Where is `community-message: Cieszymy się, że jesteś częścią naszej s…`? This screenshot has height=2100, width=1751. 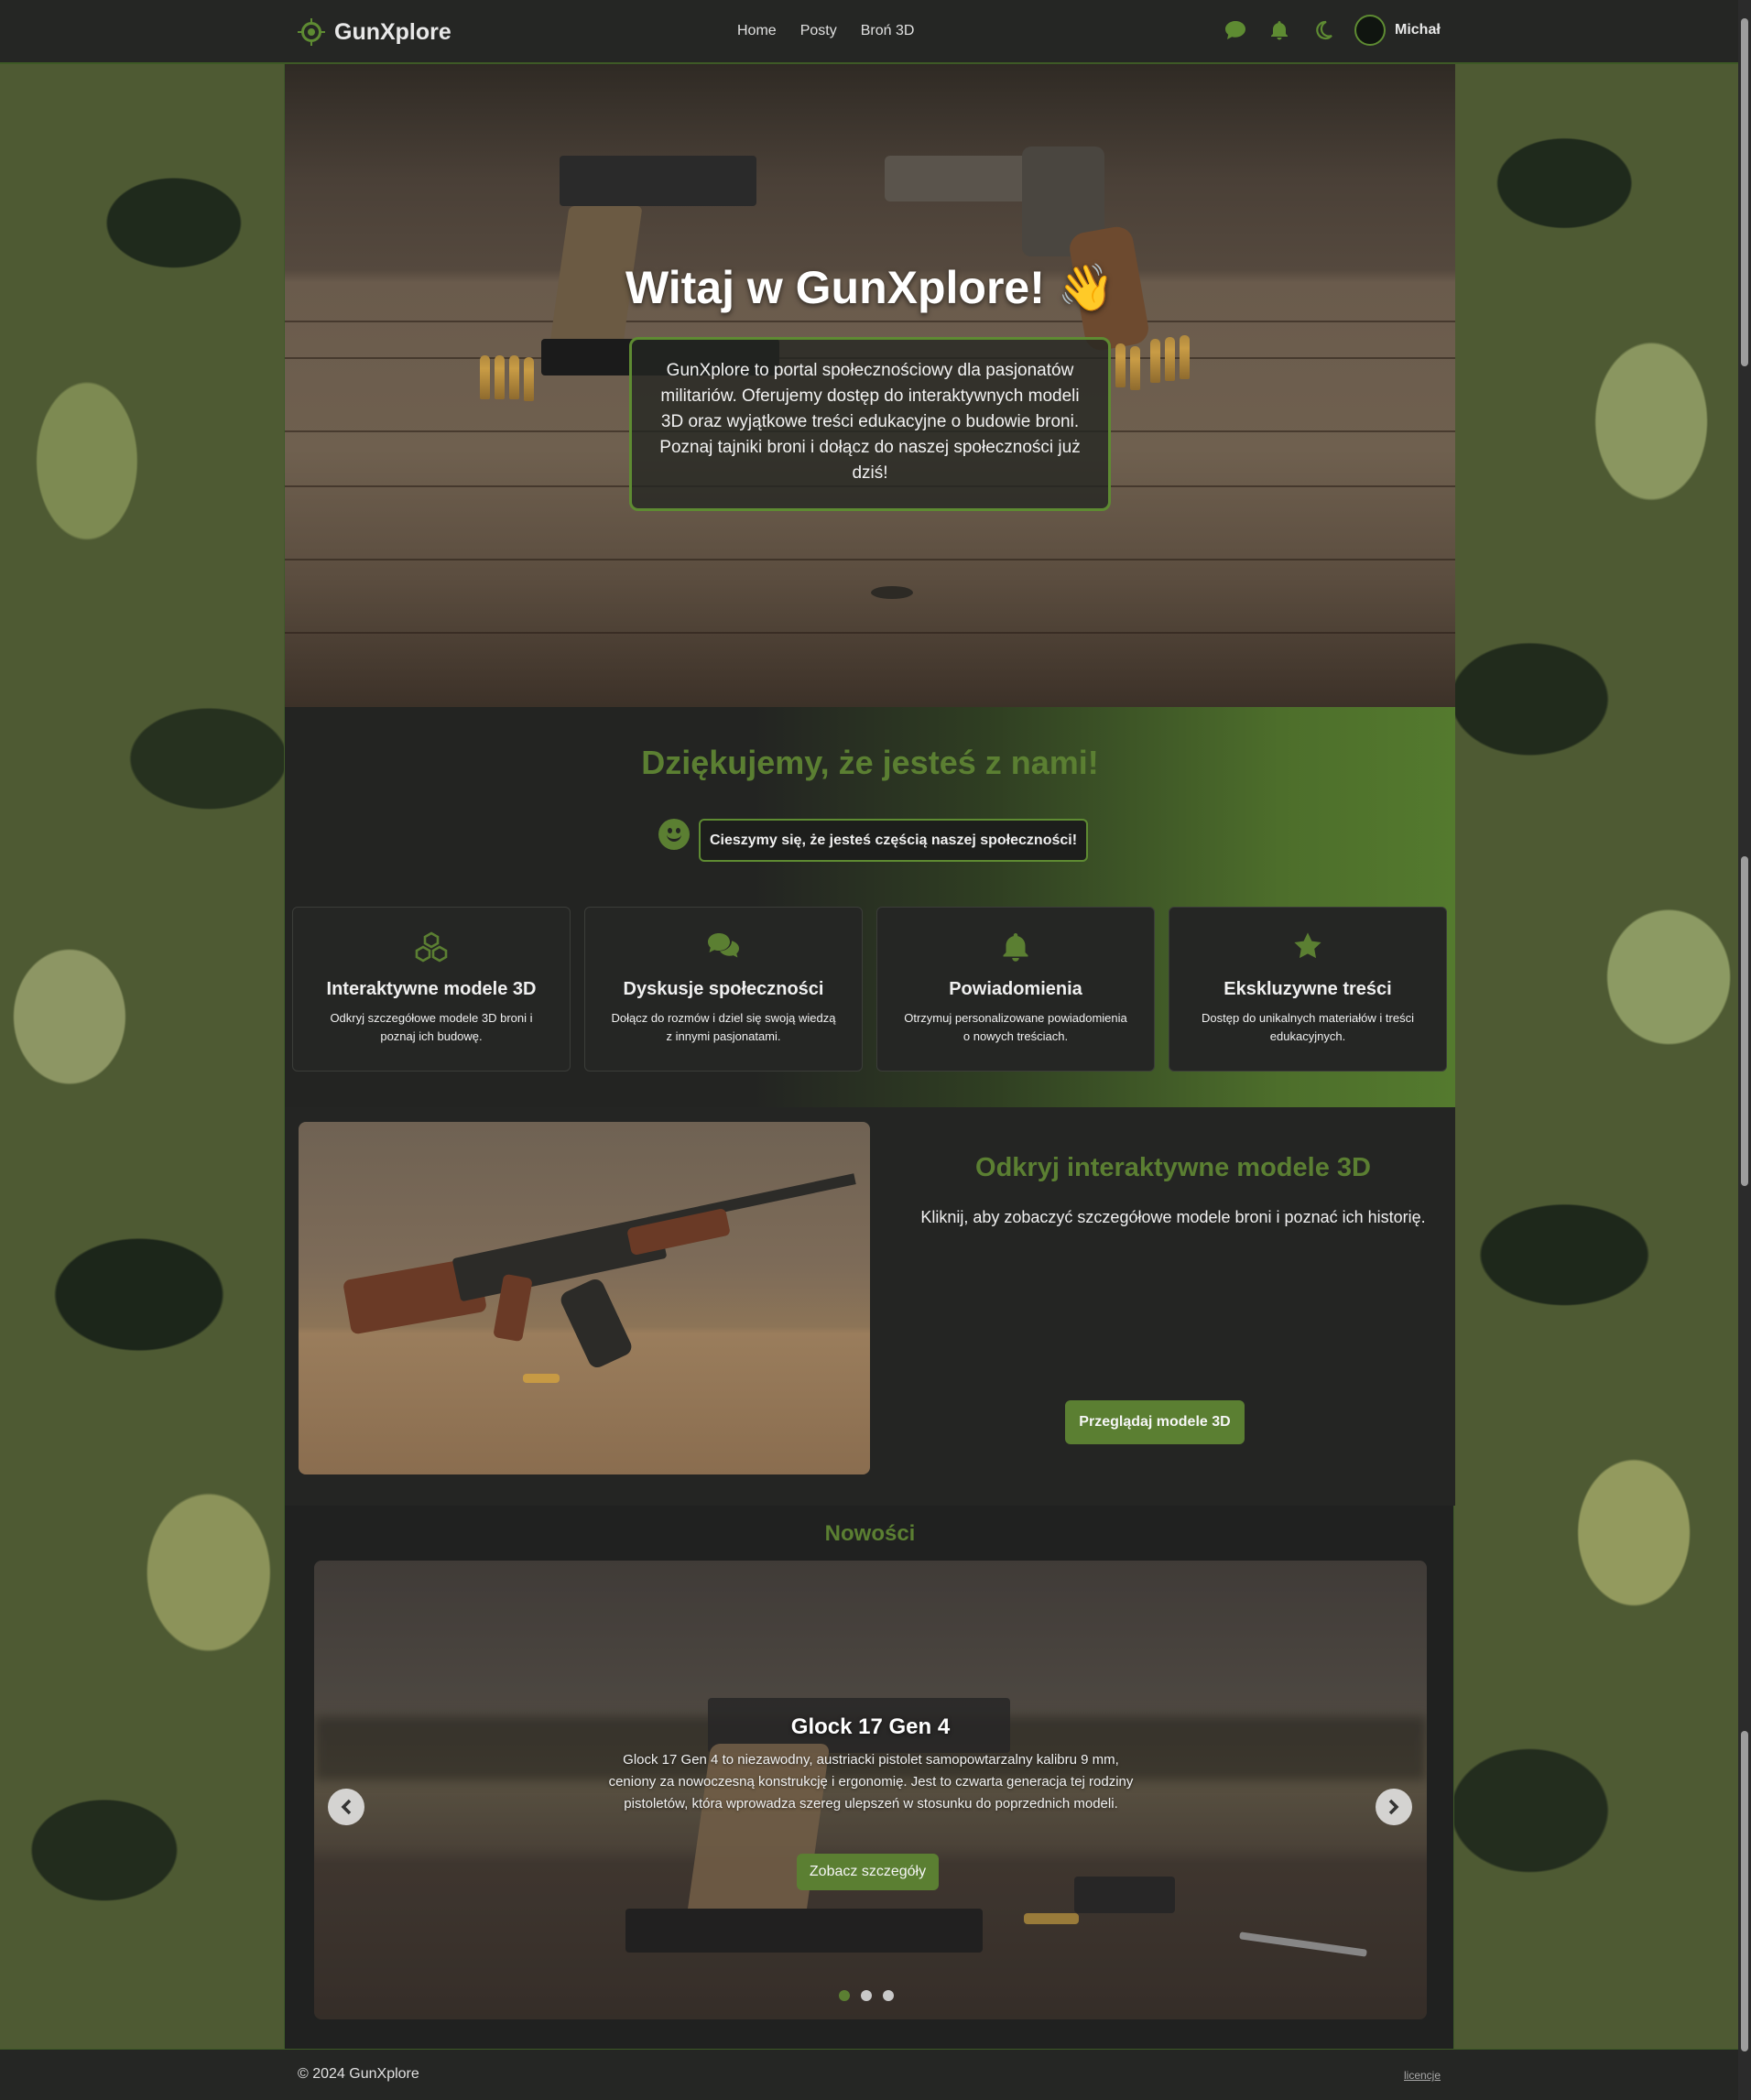 community-message: Cieszymy się, że jesteś częścią naszej s… is located at coordinates (894, 841).